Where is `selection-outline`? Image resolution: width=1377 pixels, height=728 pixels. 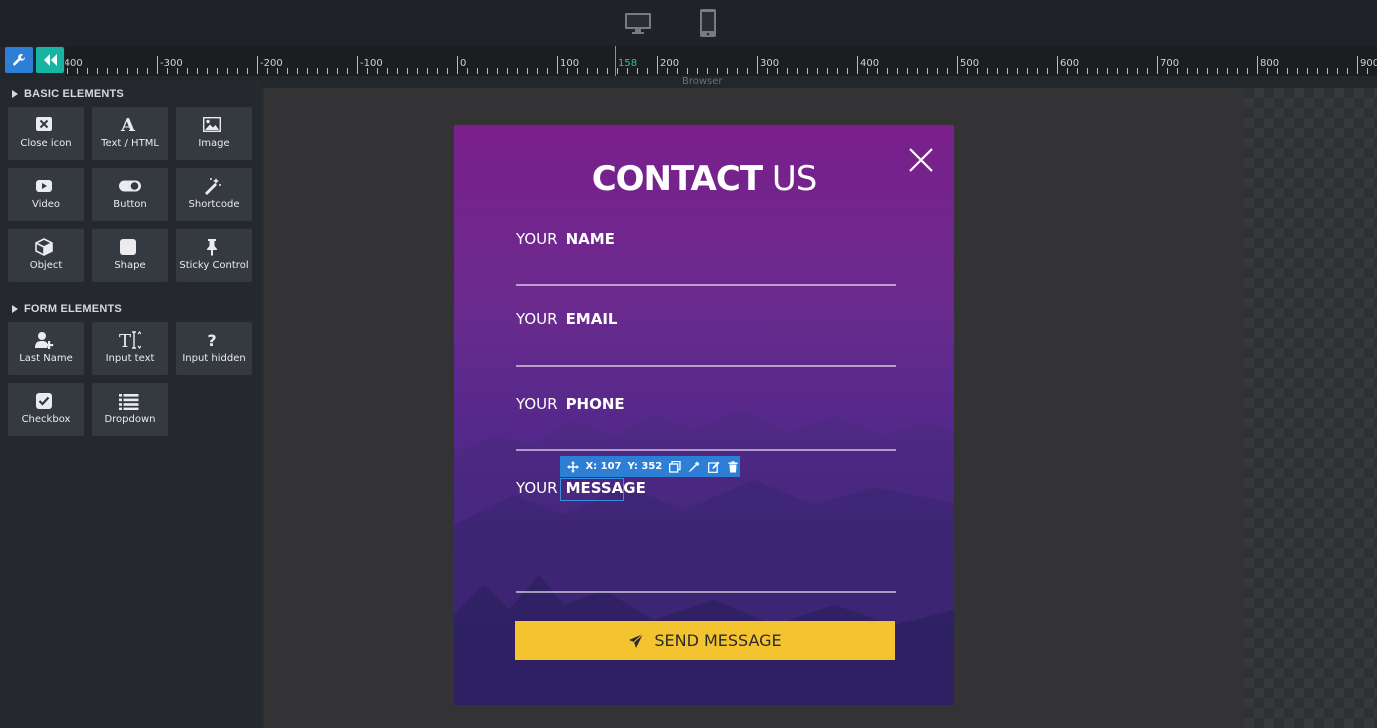
selection-outline is located at coordinates (592, 489).